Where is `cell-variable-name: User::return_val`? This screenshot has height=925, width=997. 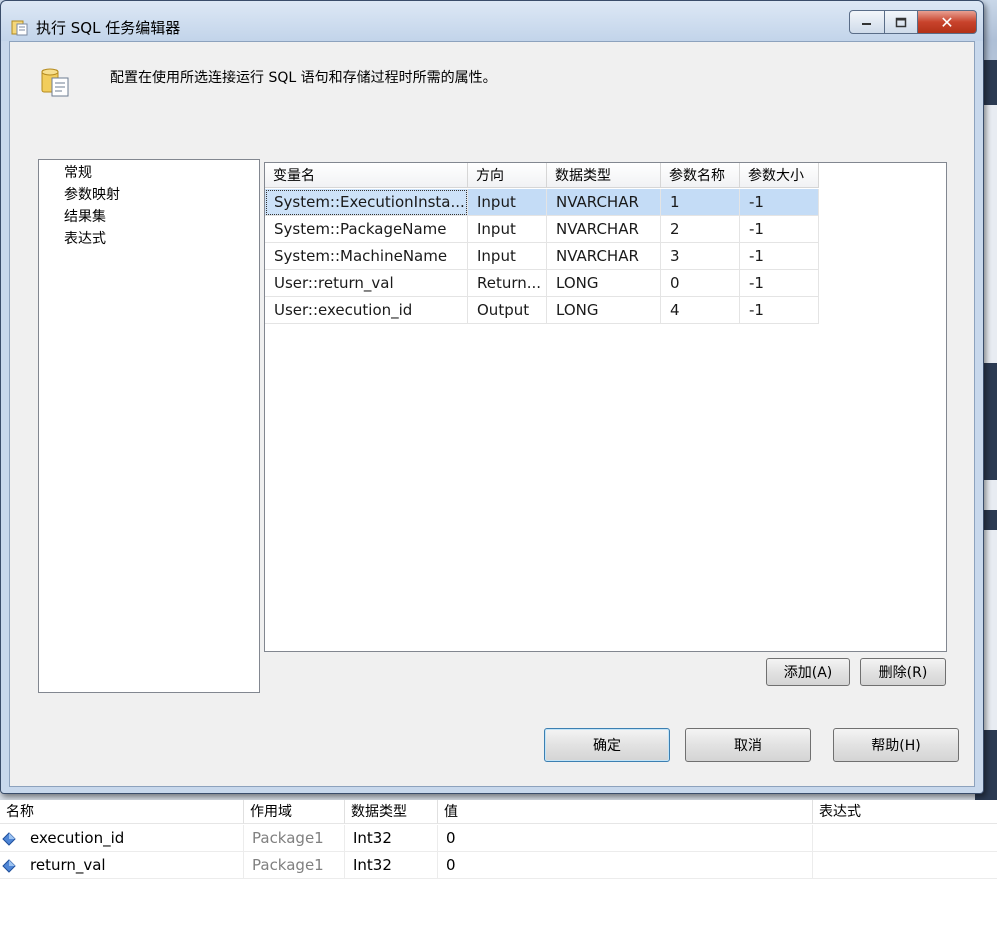
cell-variable-name: User::return_val is located at coordinates (366, 283).